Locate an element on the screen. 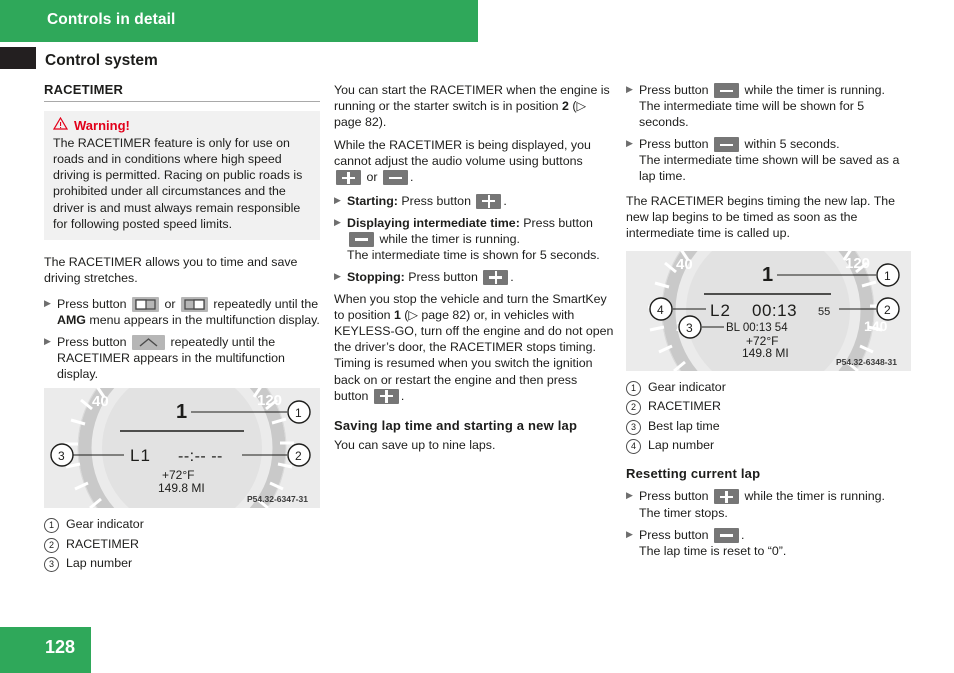 This screenshot has height=673, width=954. racetimer-subhead: RACETIMER is located at coordinates (84, 89).